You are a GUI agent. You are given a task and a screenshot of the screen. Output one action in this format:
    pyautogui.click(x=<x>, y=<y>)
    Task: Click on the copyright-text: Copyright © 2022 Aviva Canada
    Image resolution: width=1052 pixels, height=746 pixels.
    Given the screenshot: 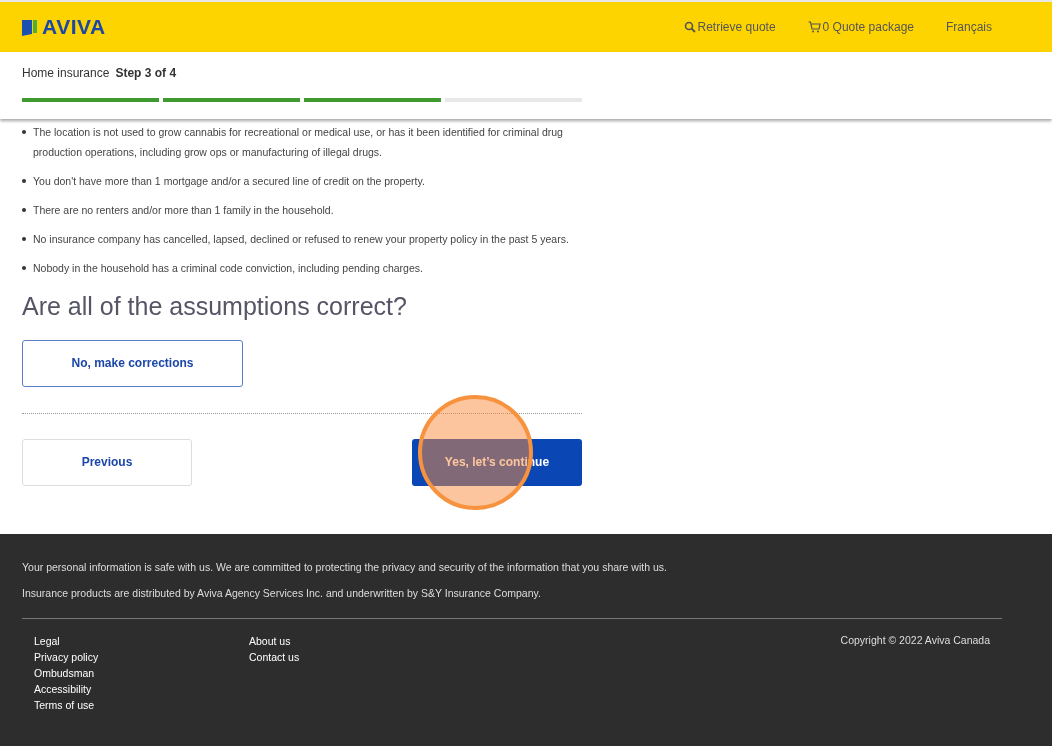 What is the action you would take?
    pyautogui.click(x=915, y=640)
    